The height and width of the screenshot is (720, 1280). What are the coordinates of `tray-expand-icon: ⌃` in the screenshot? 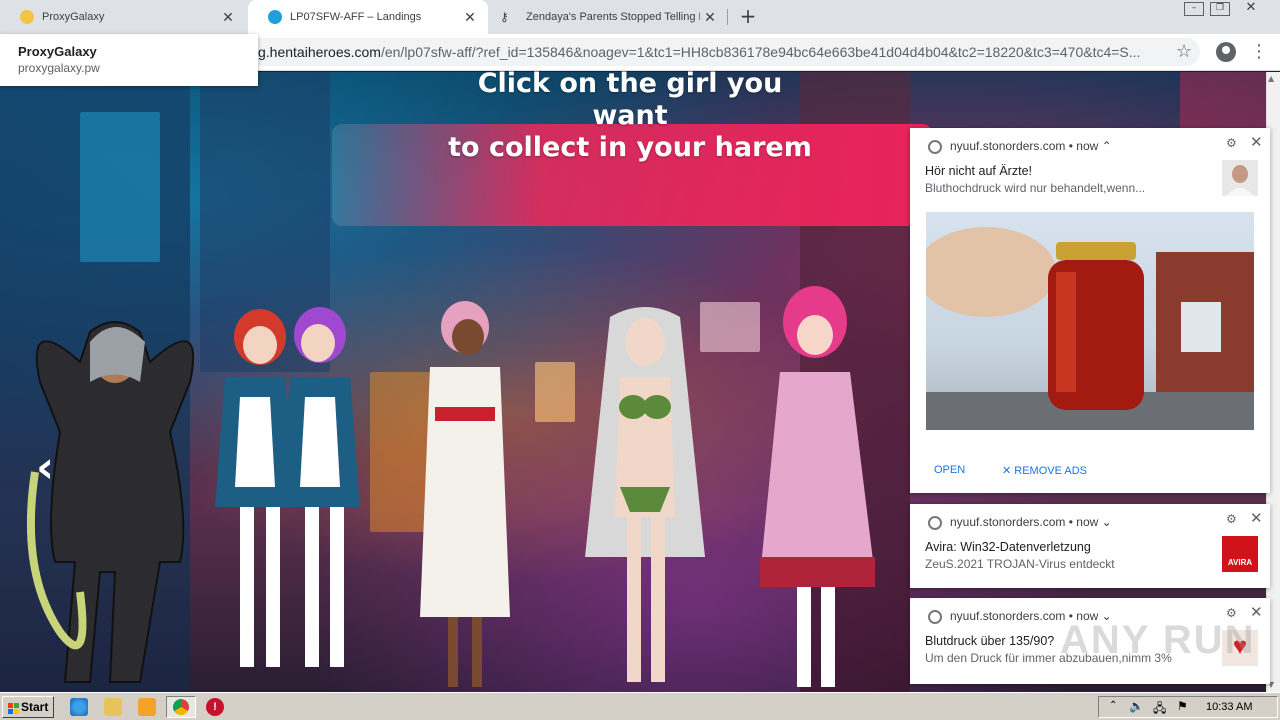 It's located at (1113, 705).